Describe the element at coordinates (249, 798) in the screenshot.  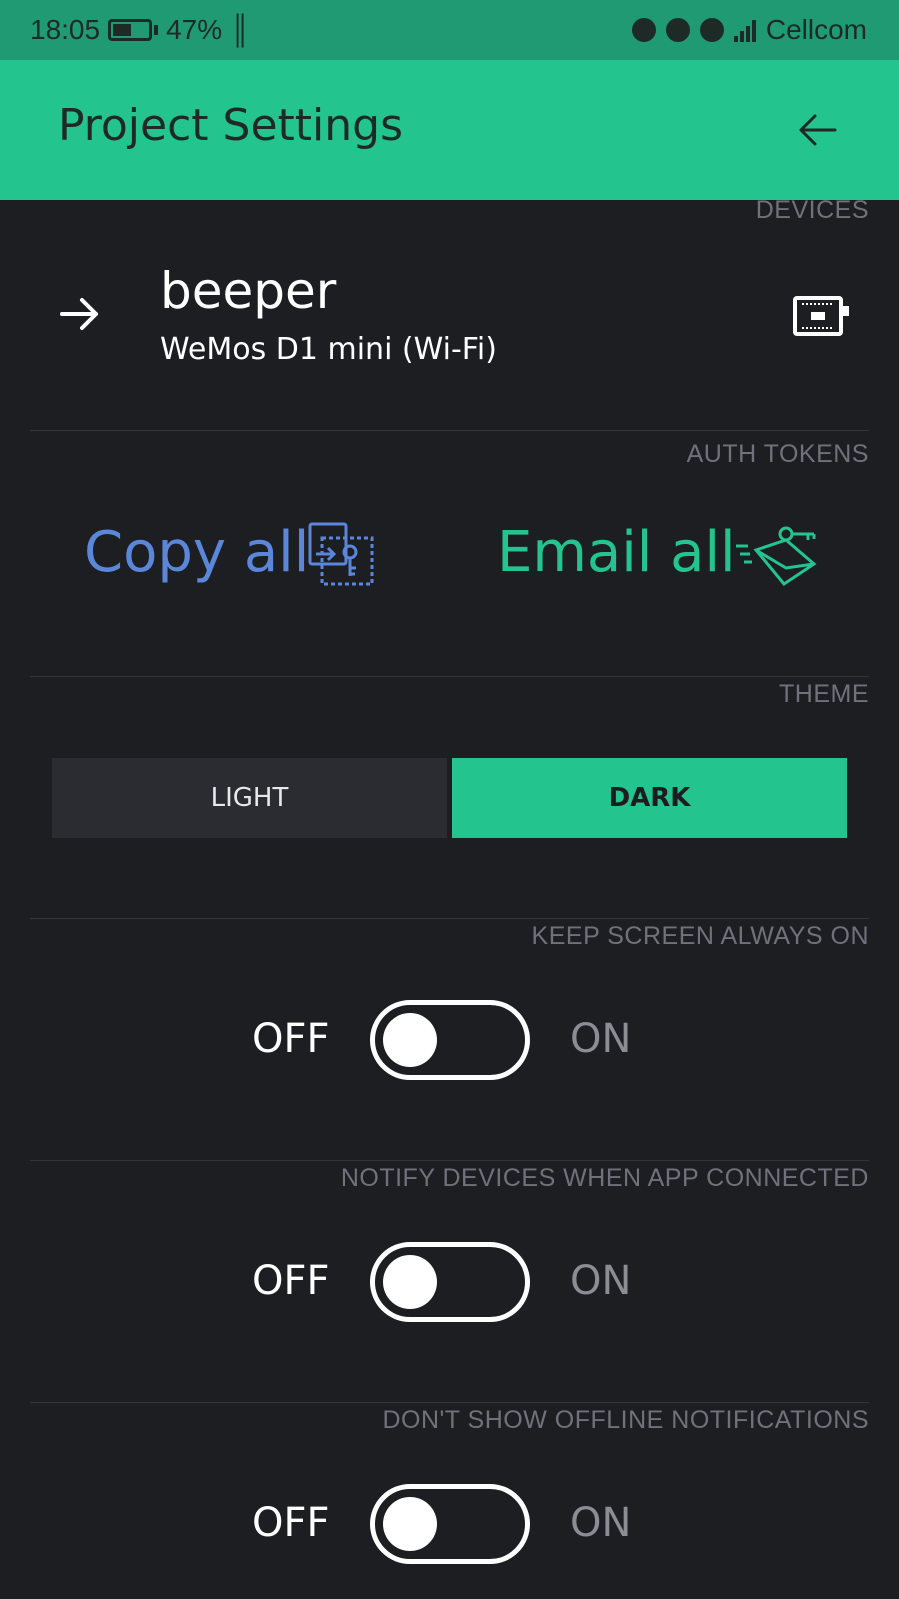
I see `theme-light-button: LIGHT` at that location.